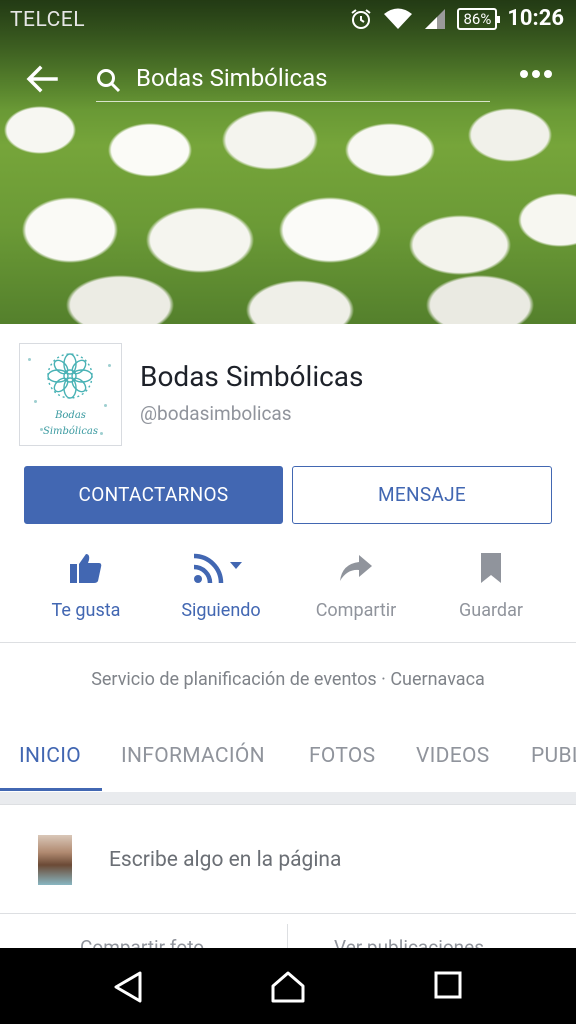  I want to click on bookmark-icon, so click(491, 568).